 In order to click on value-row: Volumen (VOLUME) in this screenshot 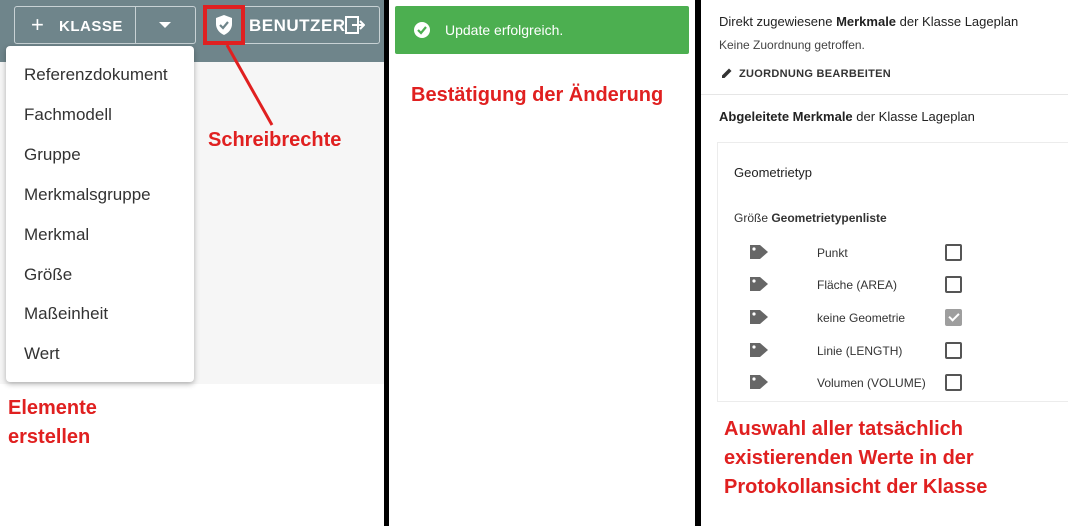, I will do `click(864, 383)`.